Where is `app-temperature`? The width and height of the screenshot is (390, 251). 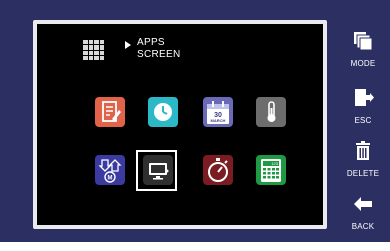 app-temperature is located at coordinates (271, 112).